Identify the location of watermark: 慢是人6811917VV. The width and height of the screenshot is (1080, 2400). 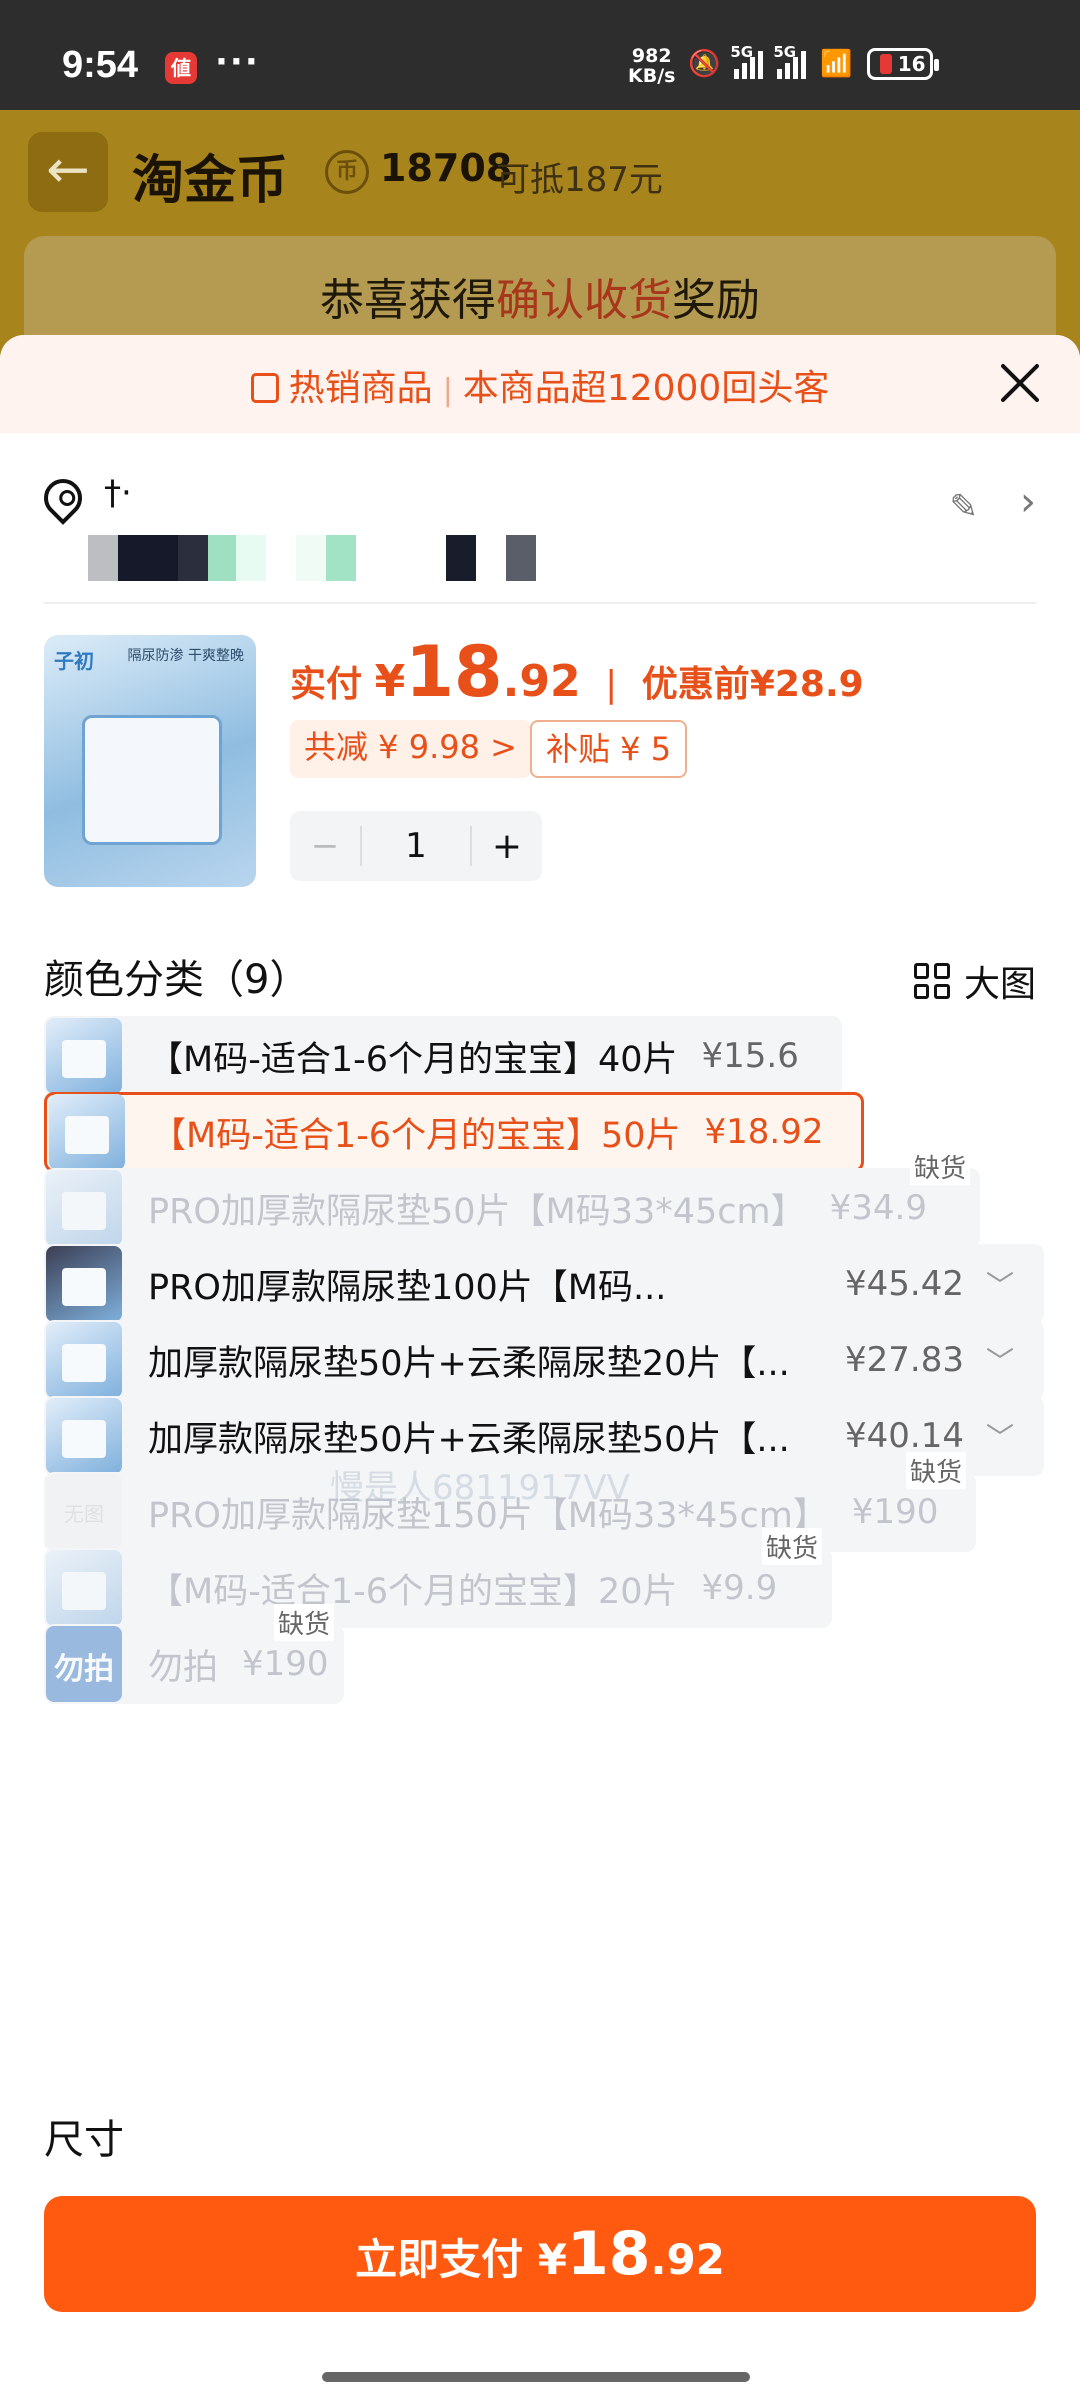
(480, 1488).